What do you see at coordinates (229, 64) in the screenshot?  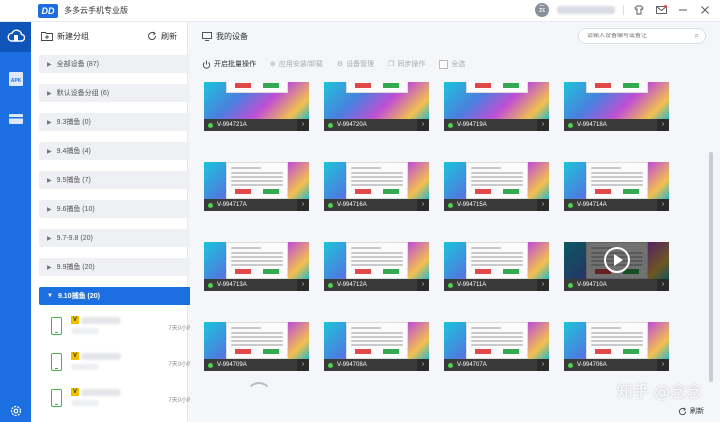 I see `batch-toggle-button: 开启批量操作` at bounding box center [229, 64].